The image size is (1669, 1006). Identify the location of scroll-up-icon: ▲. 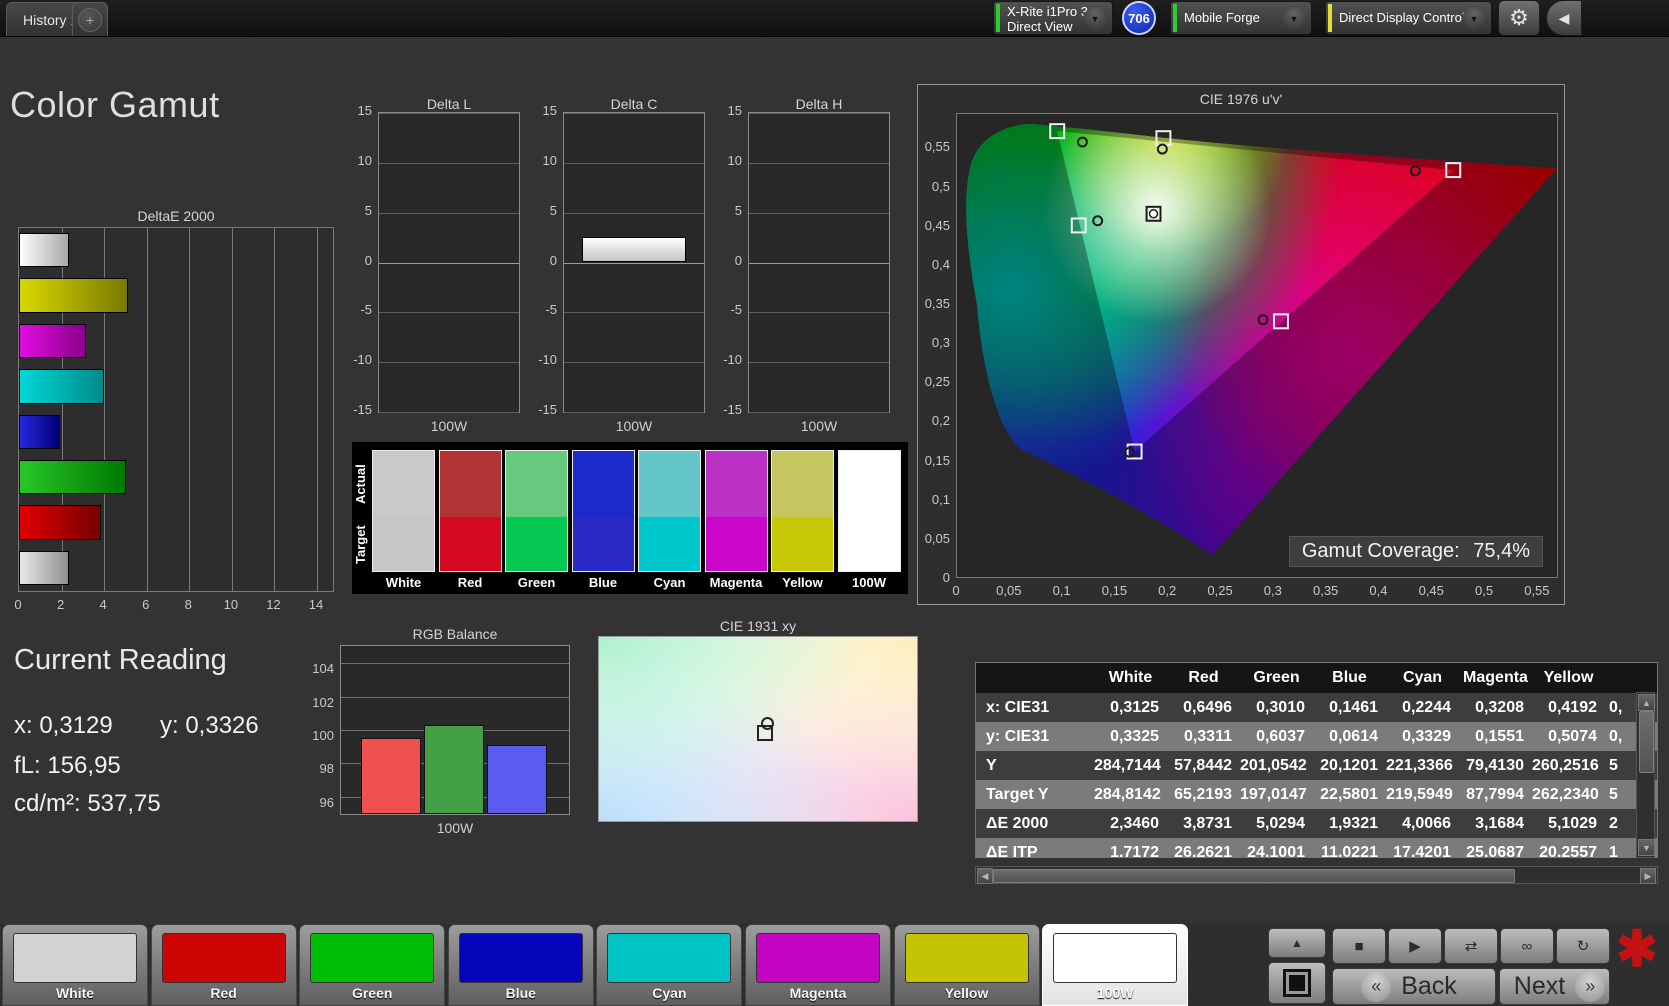
(1646, 702).